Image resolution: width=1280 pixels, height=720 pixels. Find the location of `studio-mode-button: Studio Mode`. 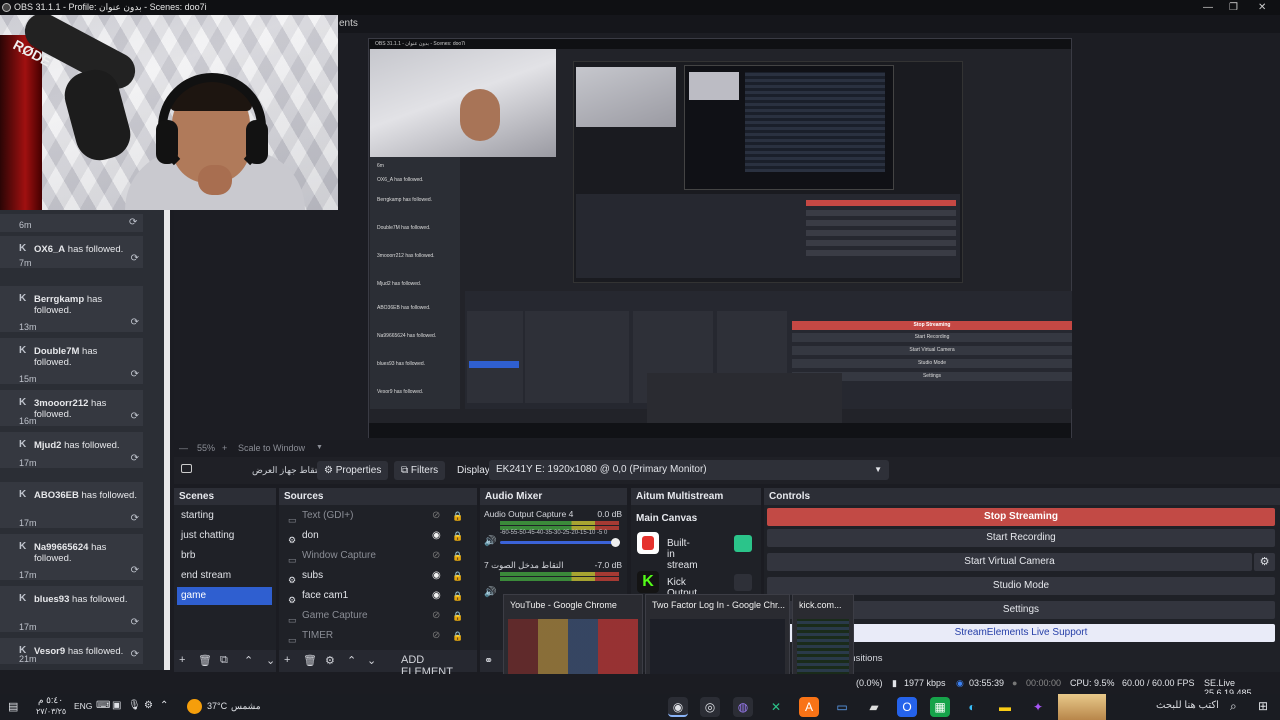

studio-mode-button: Studio Mode is located at coordinates (1021, 586).